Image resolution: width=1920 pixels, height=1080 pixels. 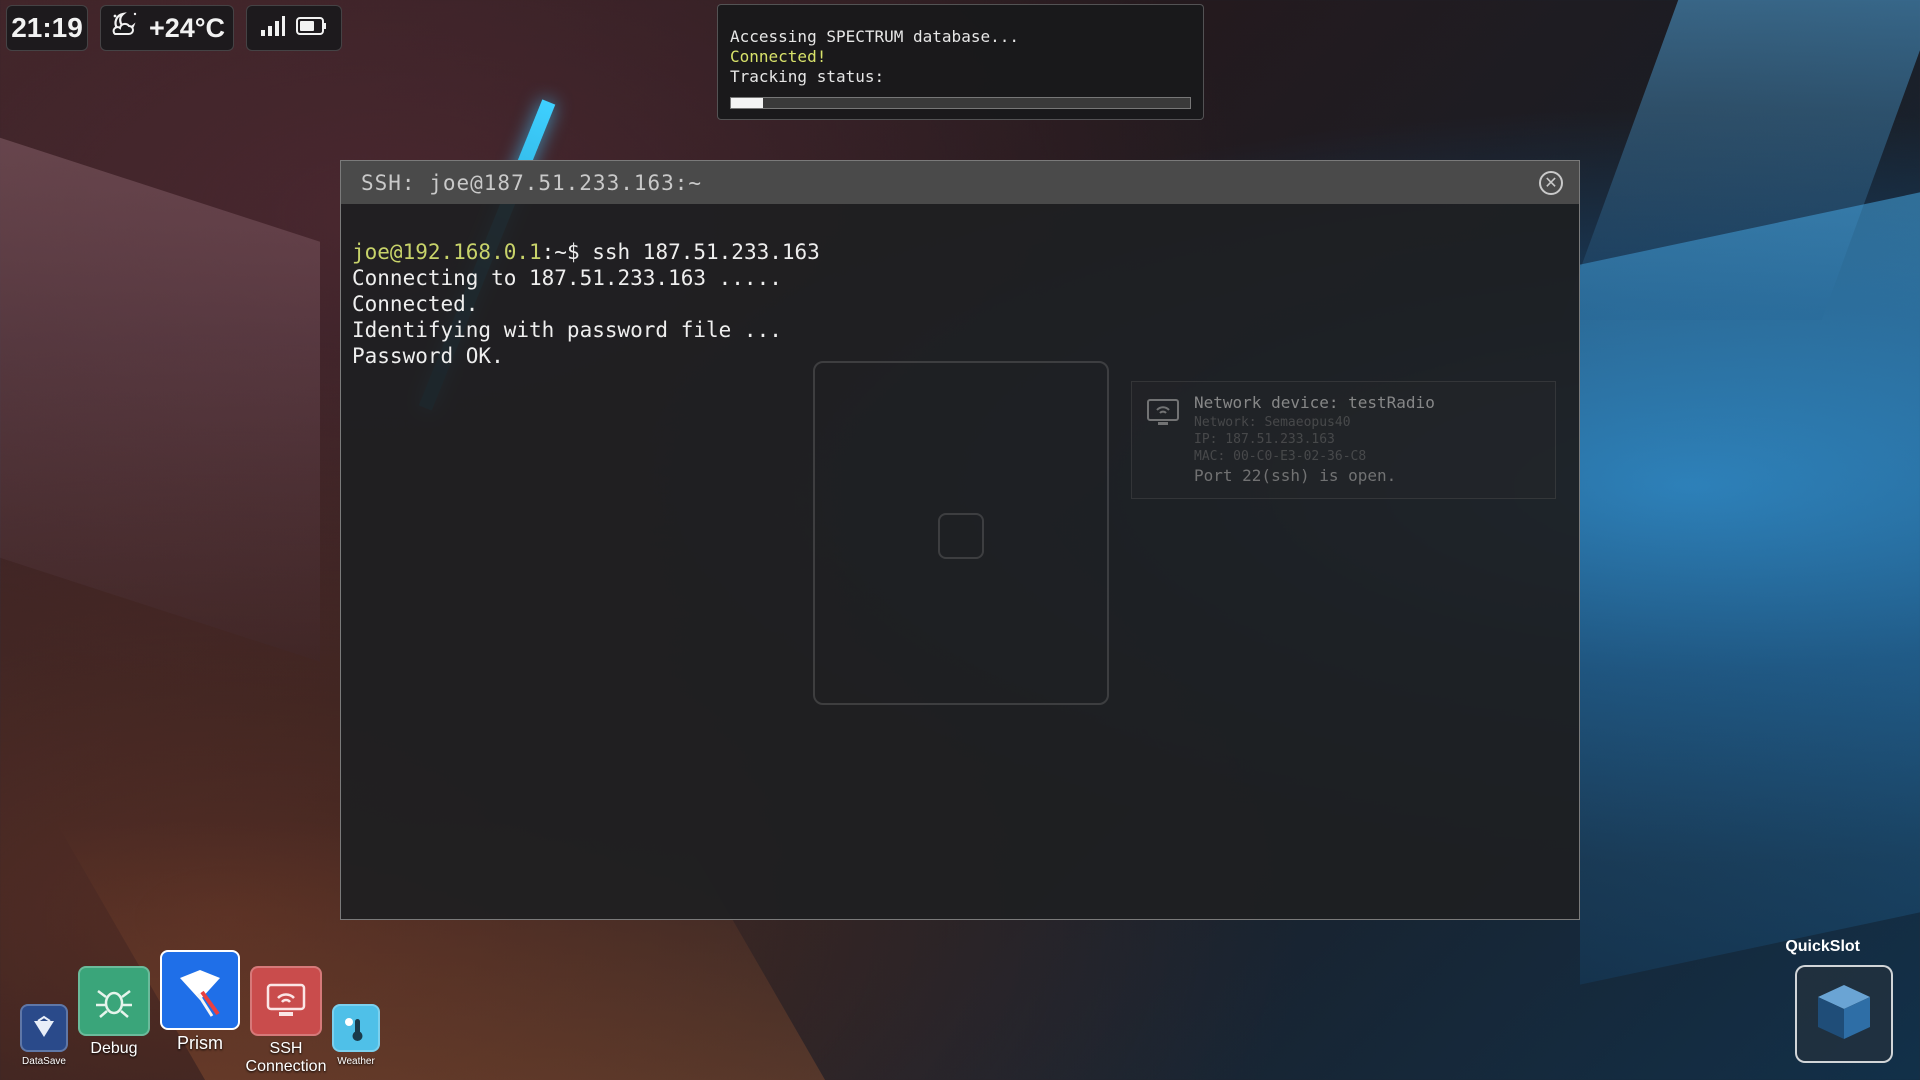 I want to click on prompt-user: joe@192.168.0.1, so click(x=447, y=252).